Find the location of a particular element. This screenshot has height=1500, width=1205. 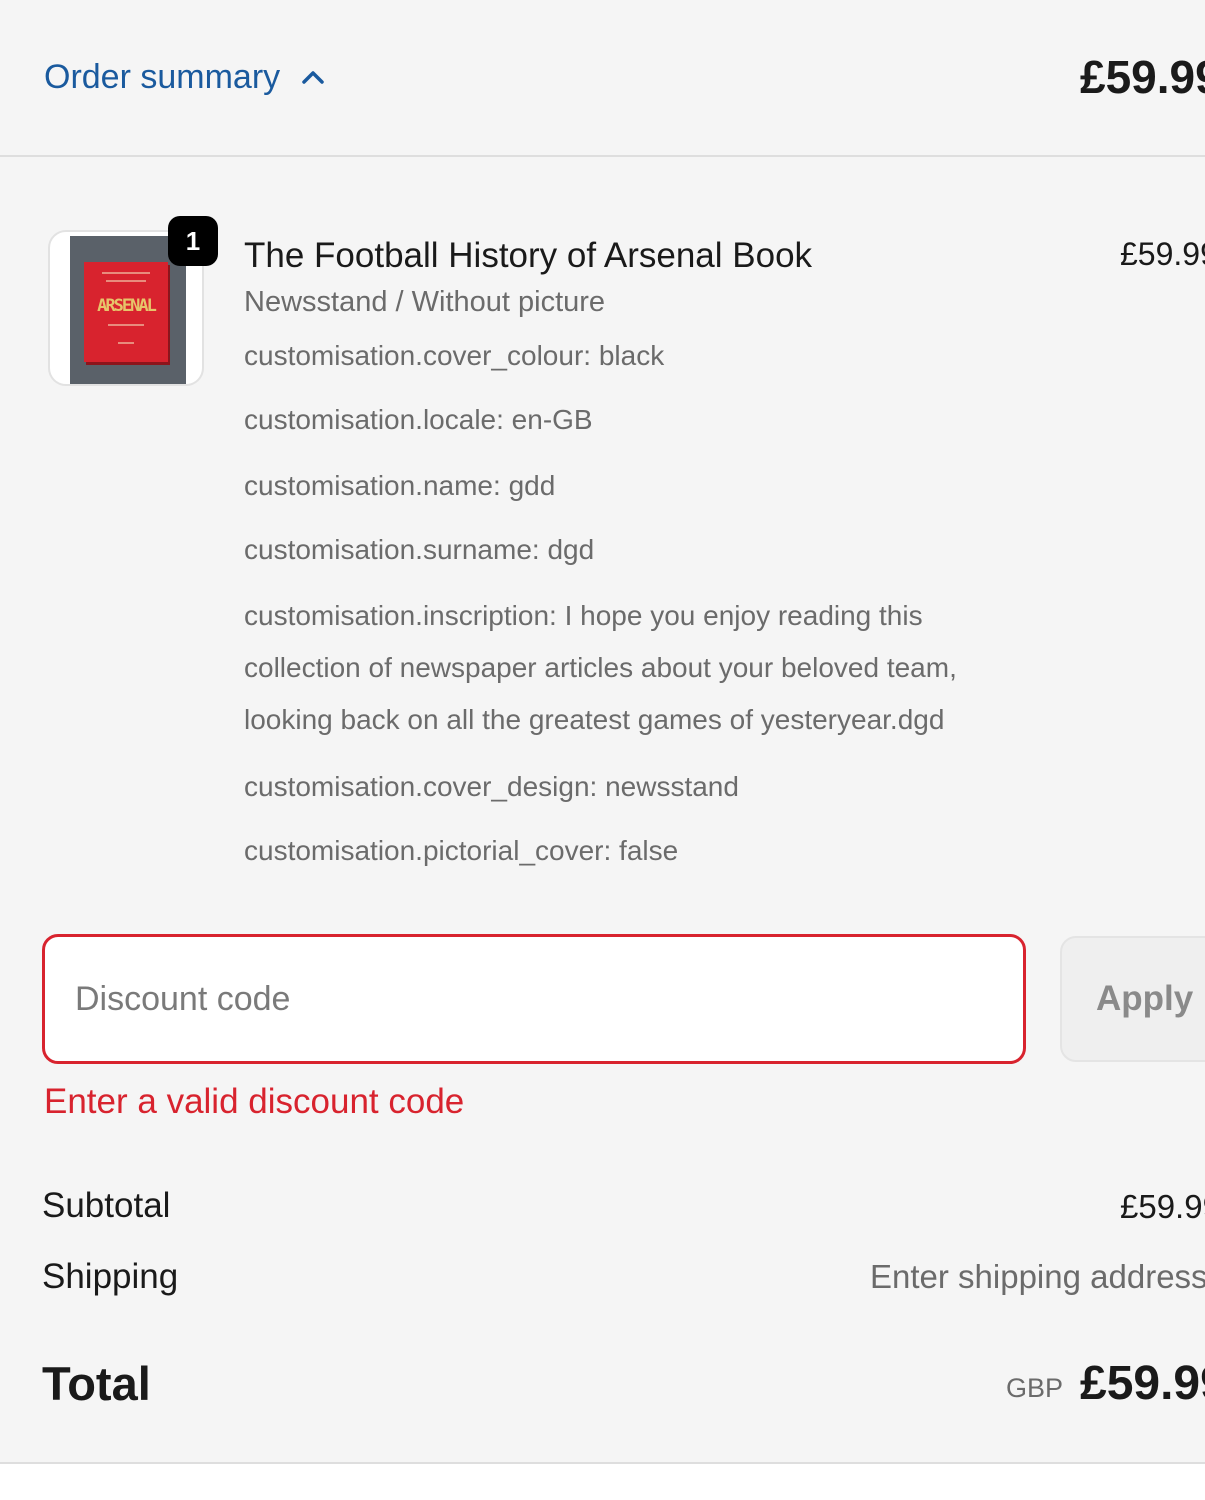

discount-code-input is located at coordinates (534, 999).